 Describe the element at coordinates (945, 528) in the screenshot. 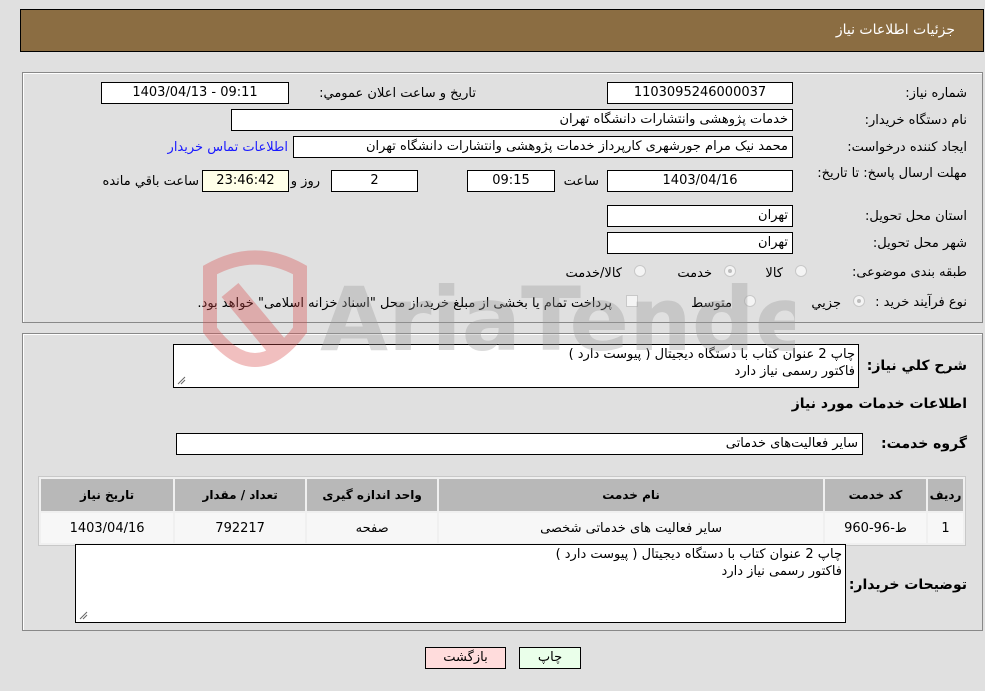

I see `cell-row-number: 1` at that location.